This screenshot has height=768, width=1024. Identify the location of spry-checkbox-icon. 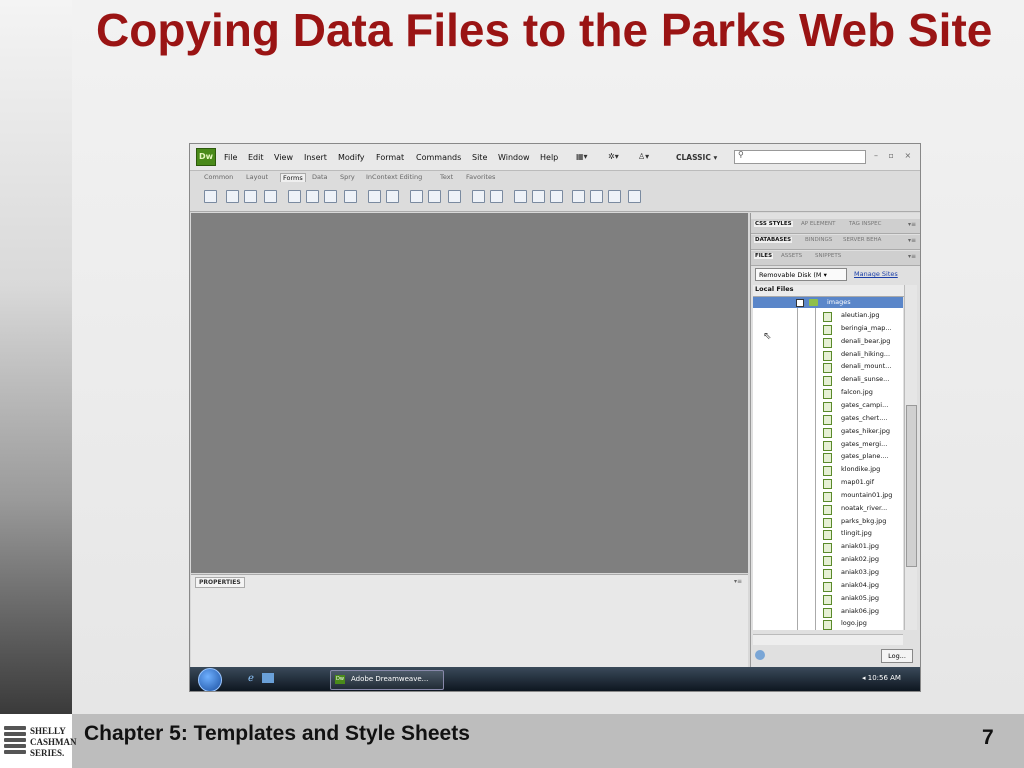
(556, 196).